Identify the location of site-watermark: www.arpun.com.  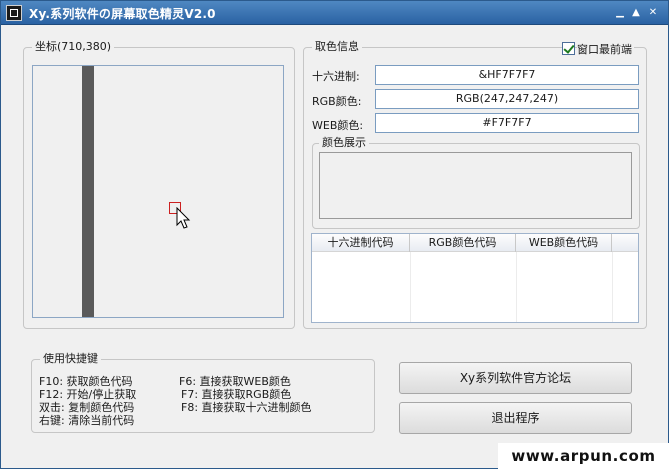
(583, 456).